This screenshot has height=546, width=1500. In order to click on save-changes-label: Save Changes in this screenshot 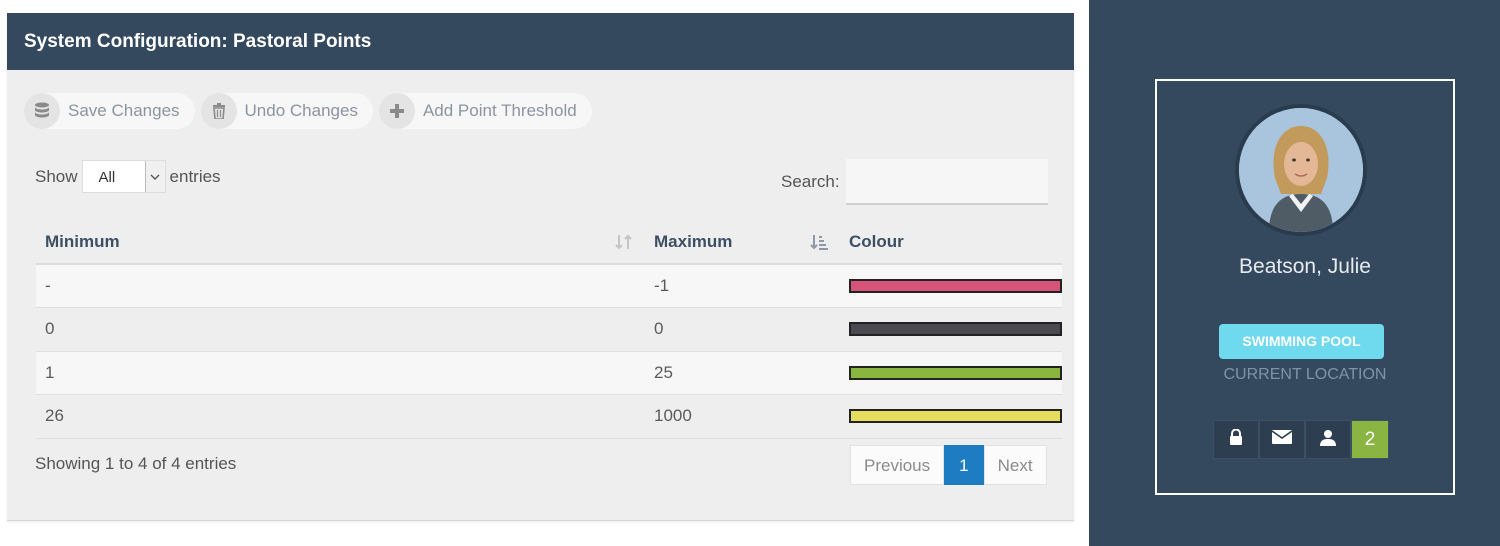, I will do `click(124, 110)`.